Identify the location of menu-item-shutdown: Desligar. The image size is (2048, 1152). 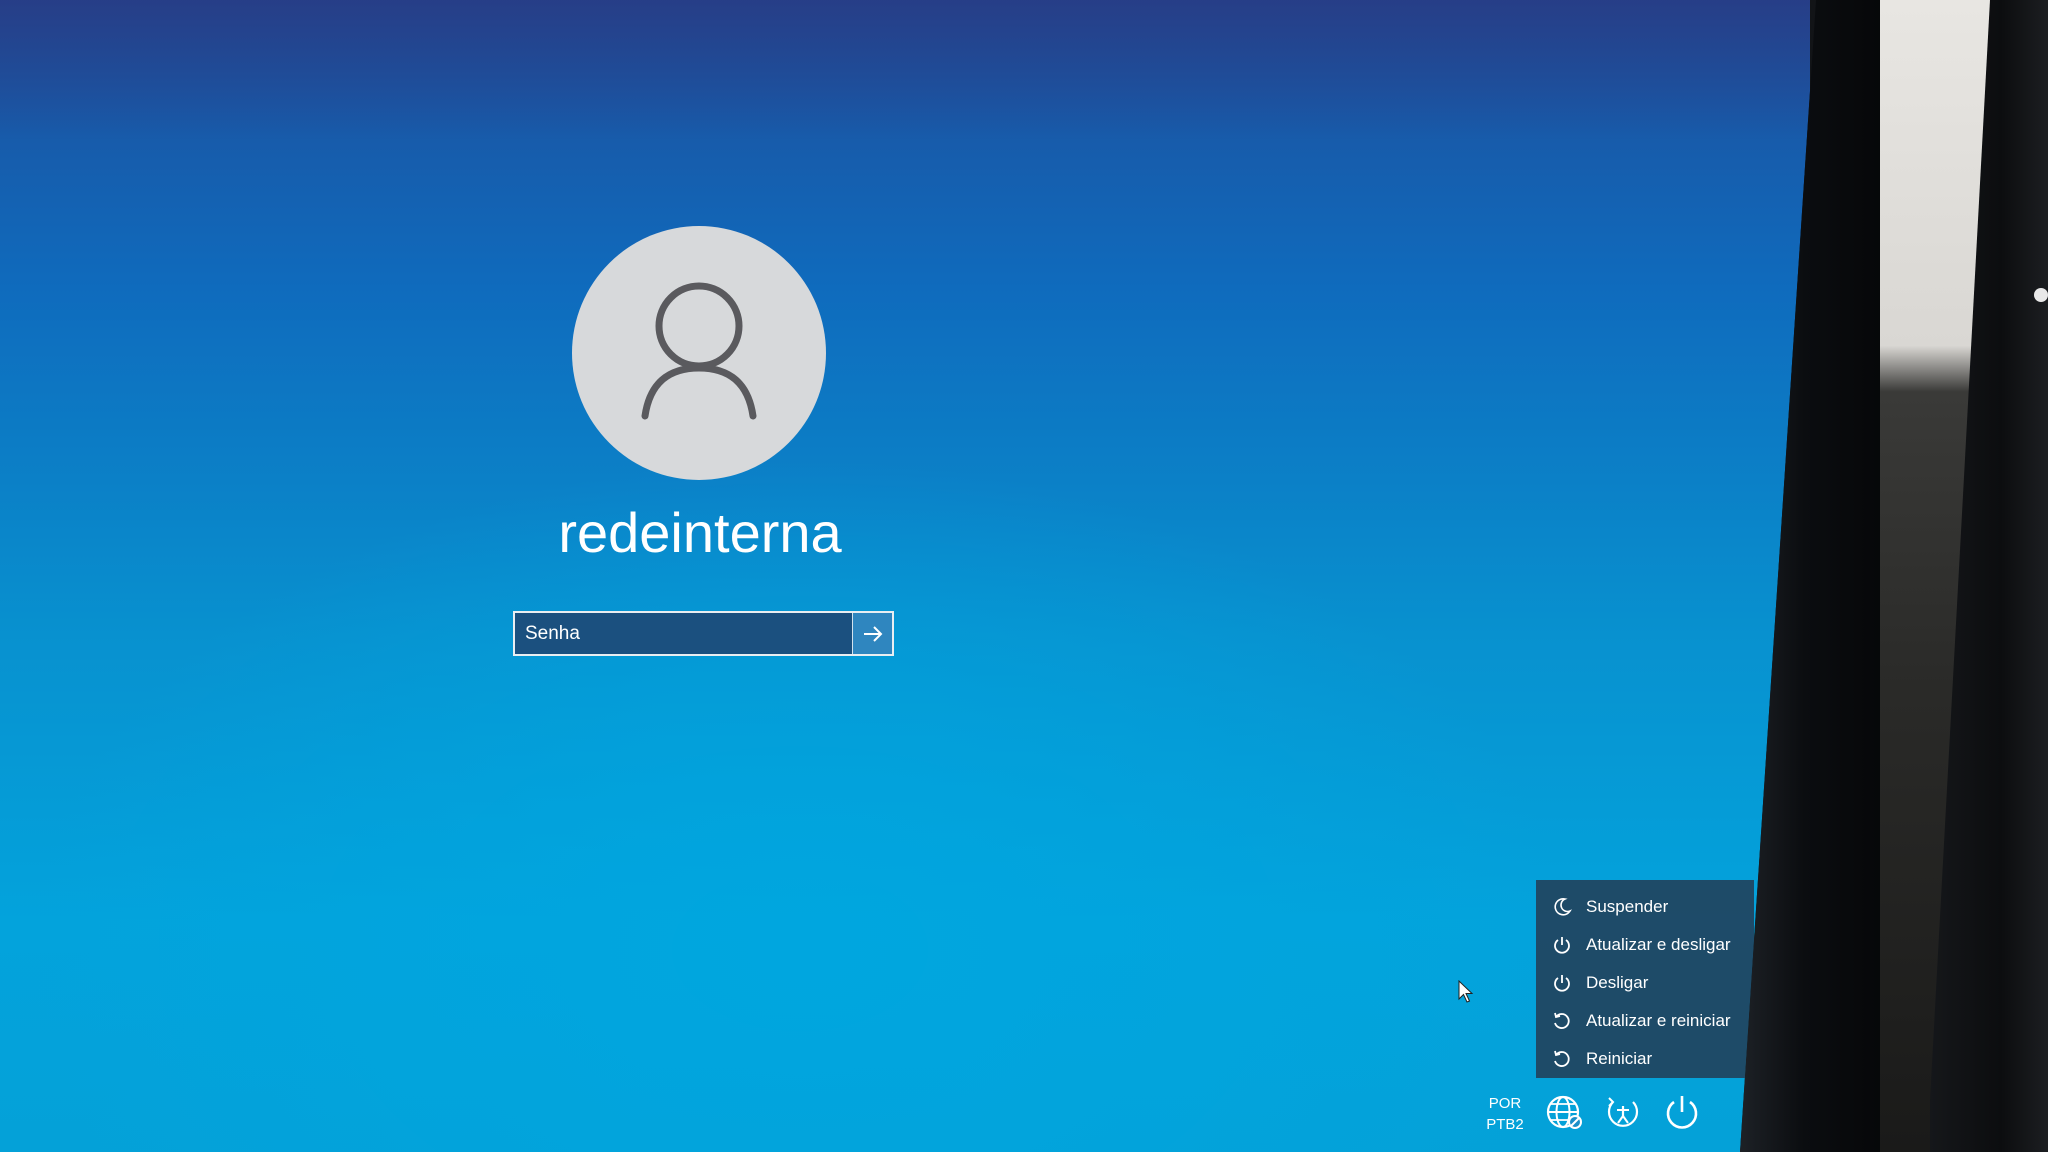
(1645, 983).